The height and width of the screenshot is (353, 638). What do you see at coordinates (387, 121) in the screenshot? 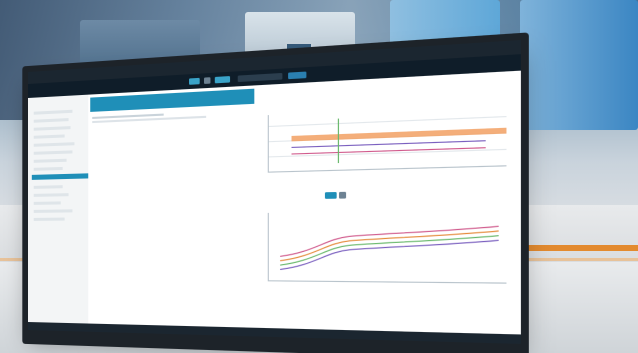
I see `grid-line` at bounding box center [387, 121].